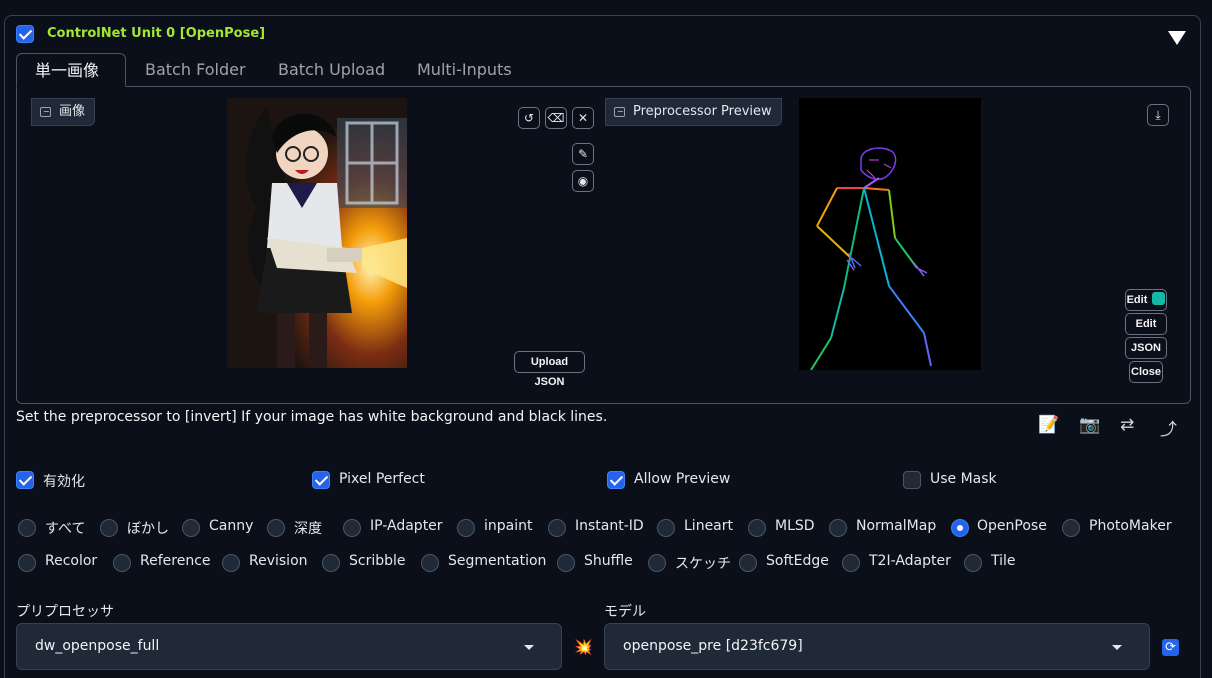 The width and height of the screenshot is (1212, 678). I want to click on radio-normalmap, so click(838, 528).